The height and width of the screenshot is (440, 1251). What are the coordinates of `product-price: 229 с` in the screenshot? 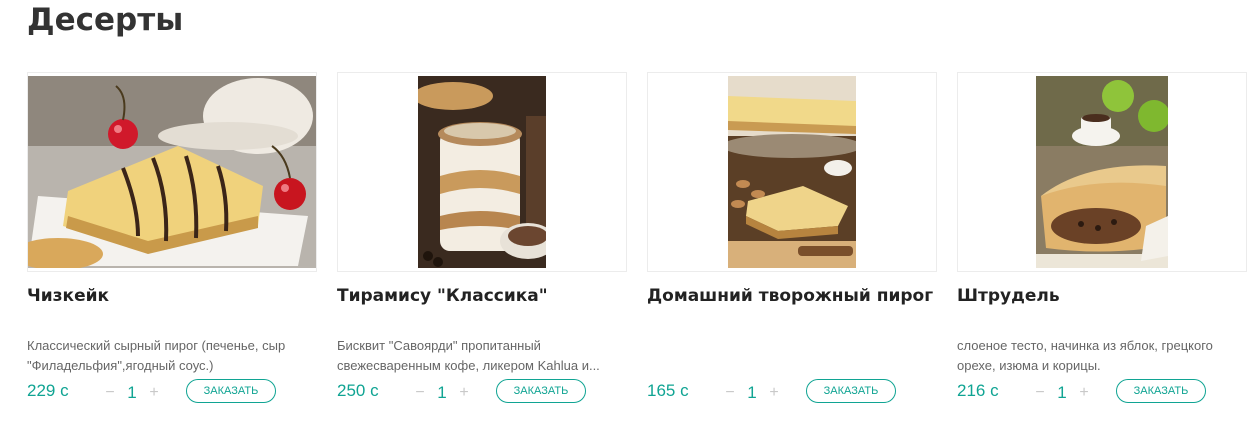 It's located at (48, 390).